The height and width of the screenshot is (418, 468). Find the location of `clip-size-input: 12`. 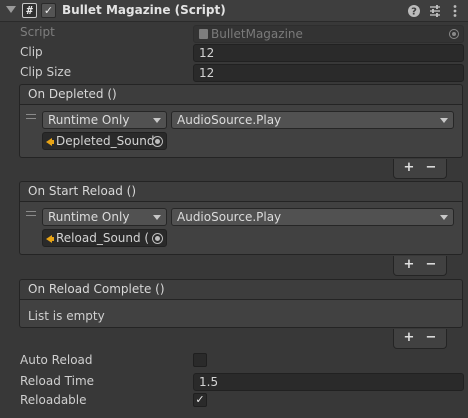

clip-size-input: 12 is located at coordinates (328, 73).